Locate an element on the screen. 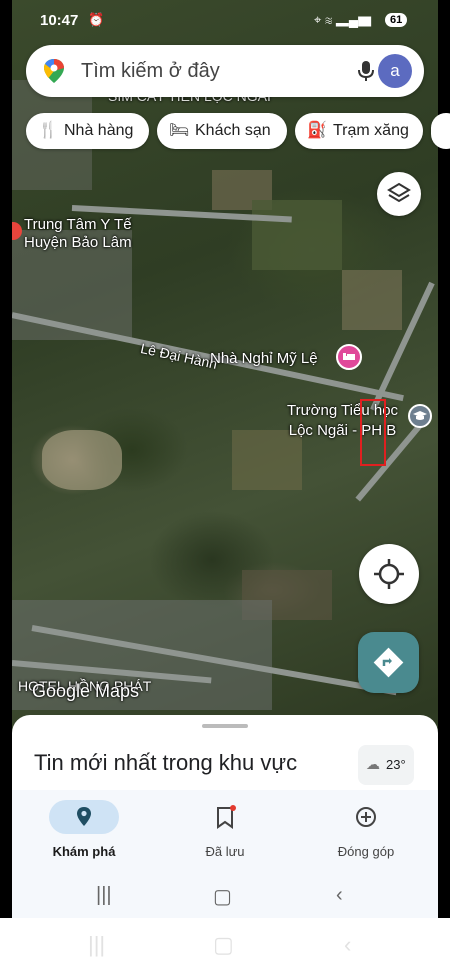 The width and height of the screenshot is (450, 975). directions-icon is located at coordinates (388, 662).